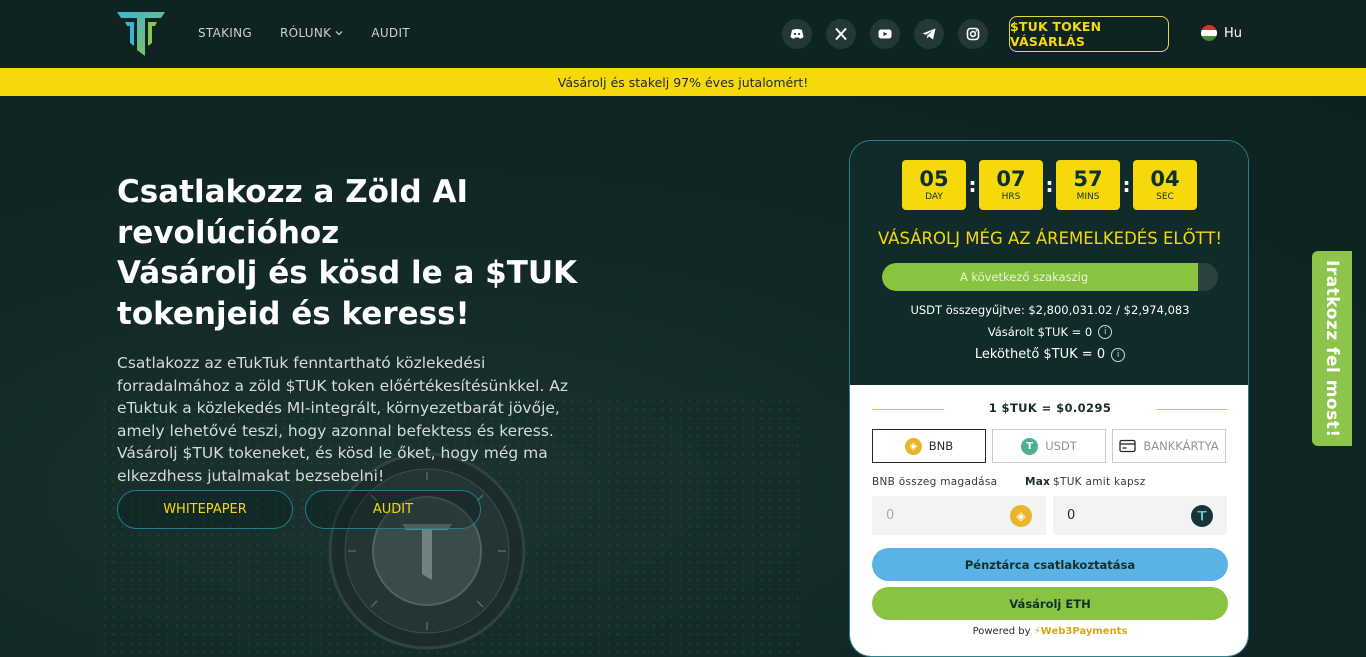 Image resolution: width=1366 pixels, height=657 pixels. What do you see at coordinates (1050, 603) in the screenshot?
I see `buy-eth-button: Vásárolj ETH` at bounding box center [1050, 603].